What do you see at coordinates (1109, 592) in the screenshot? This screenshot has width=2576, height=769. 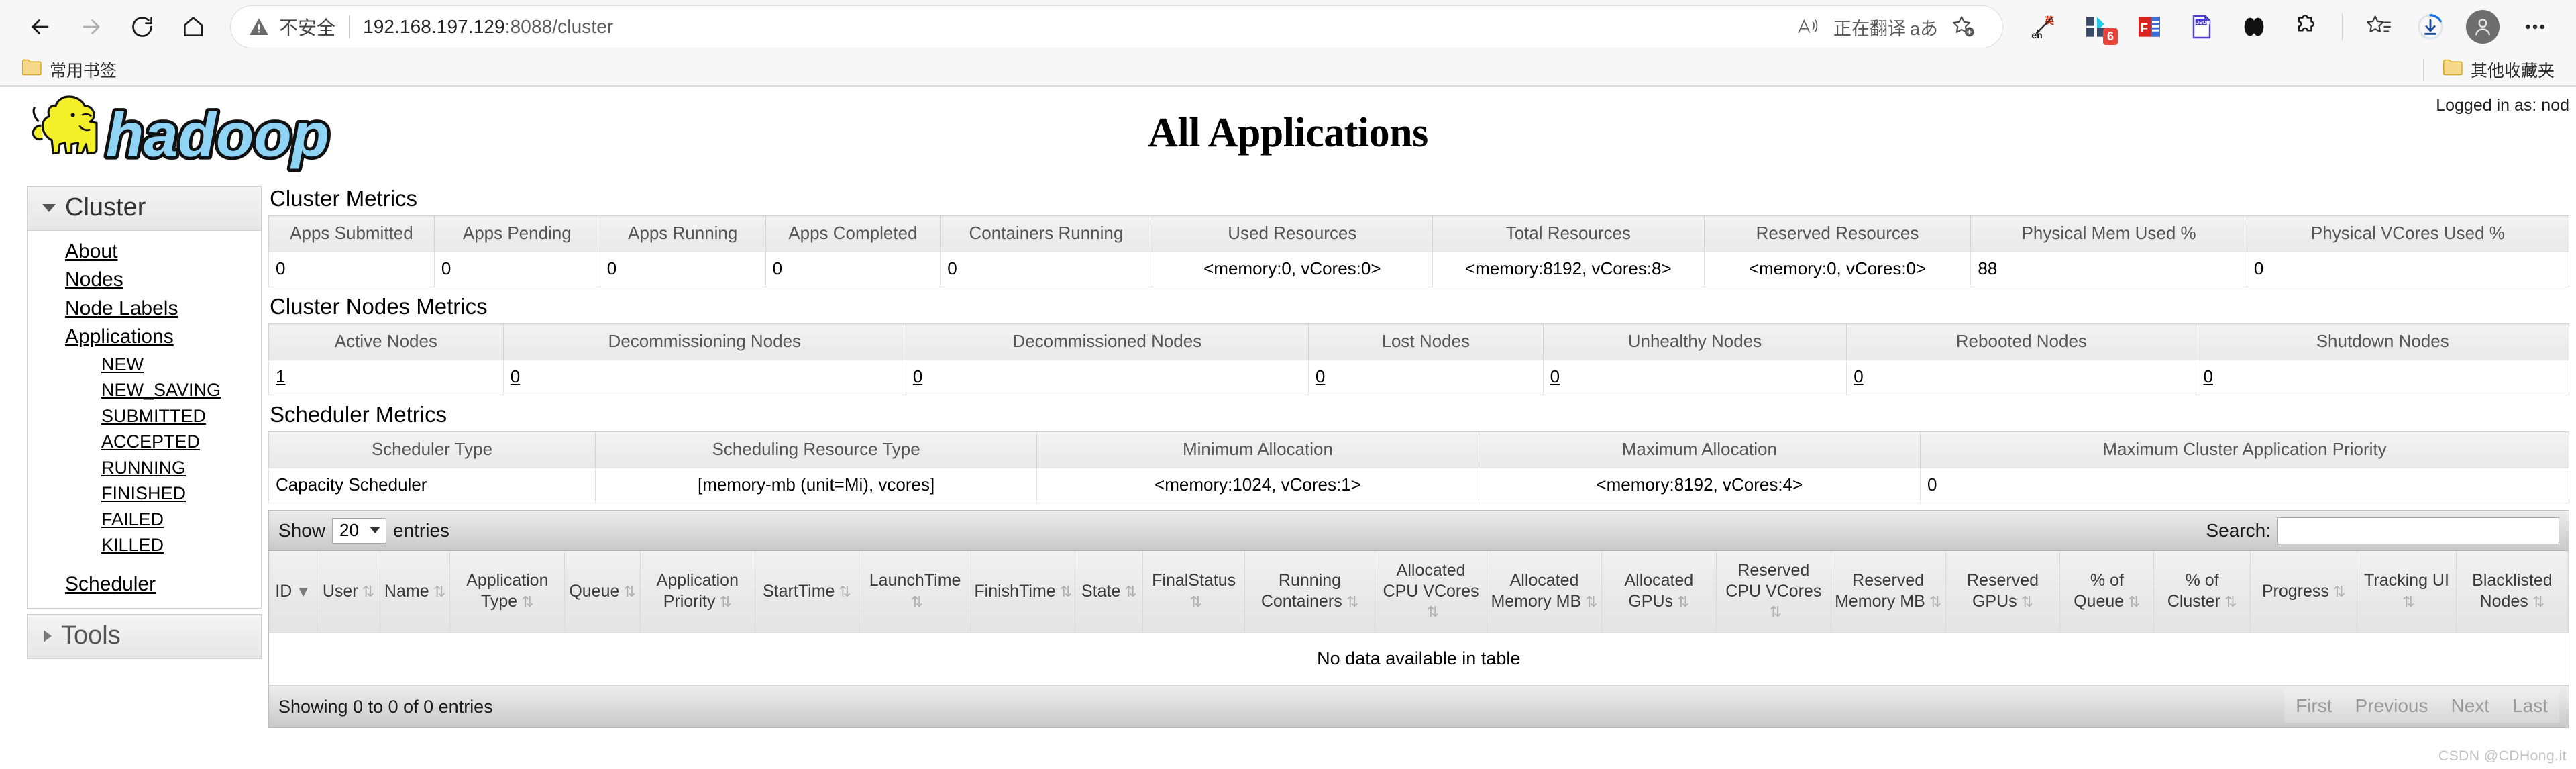 I see `col-state: State ⇅` at bounding box center [1109, 592].